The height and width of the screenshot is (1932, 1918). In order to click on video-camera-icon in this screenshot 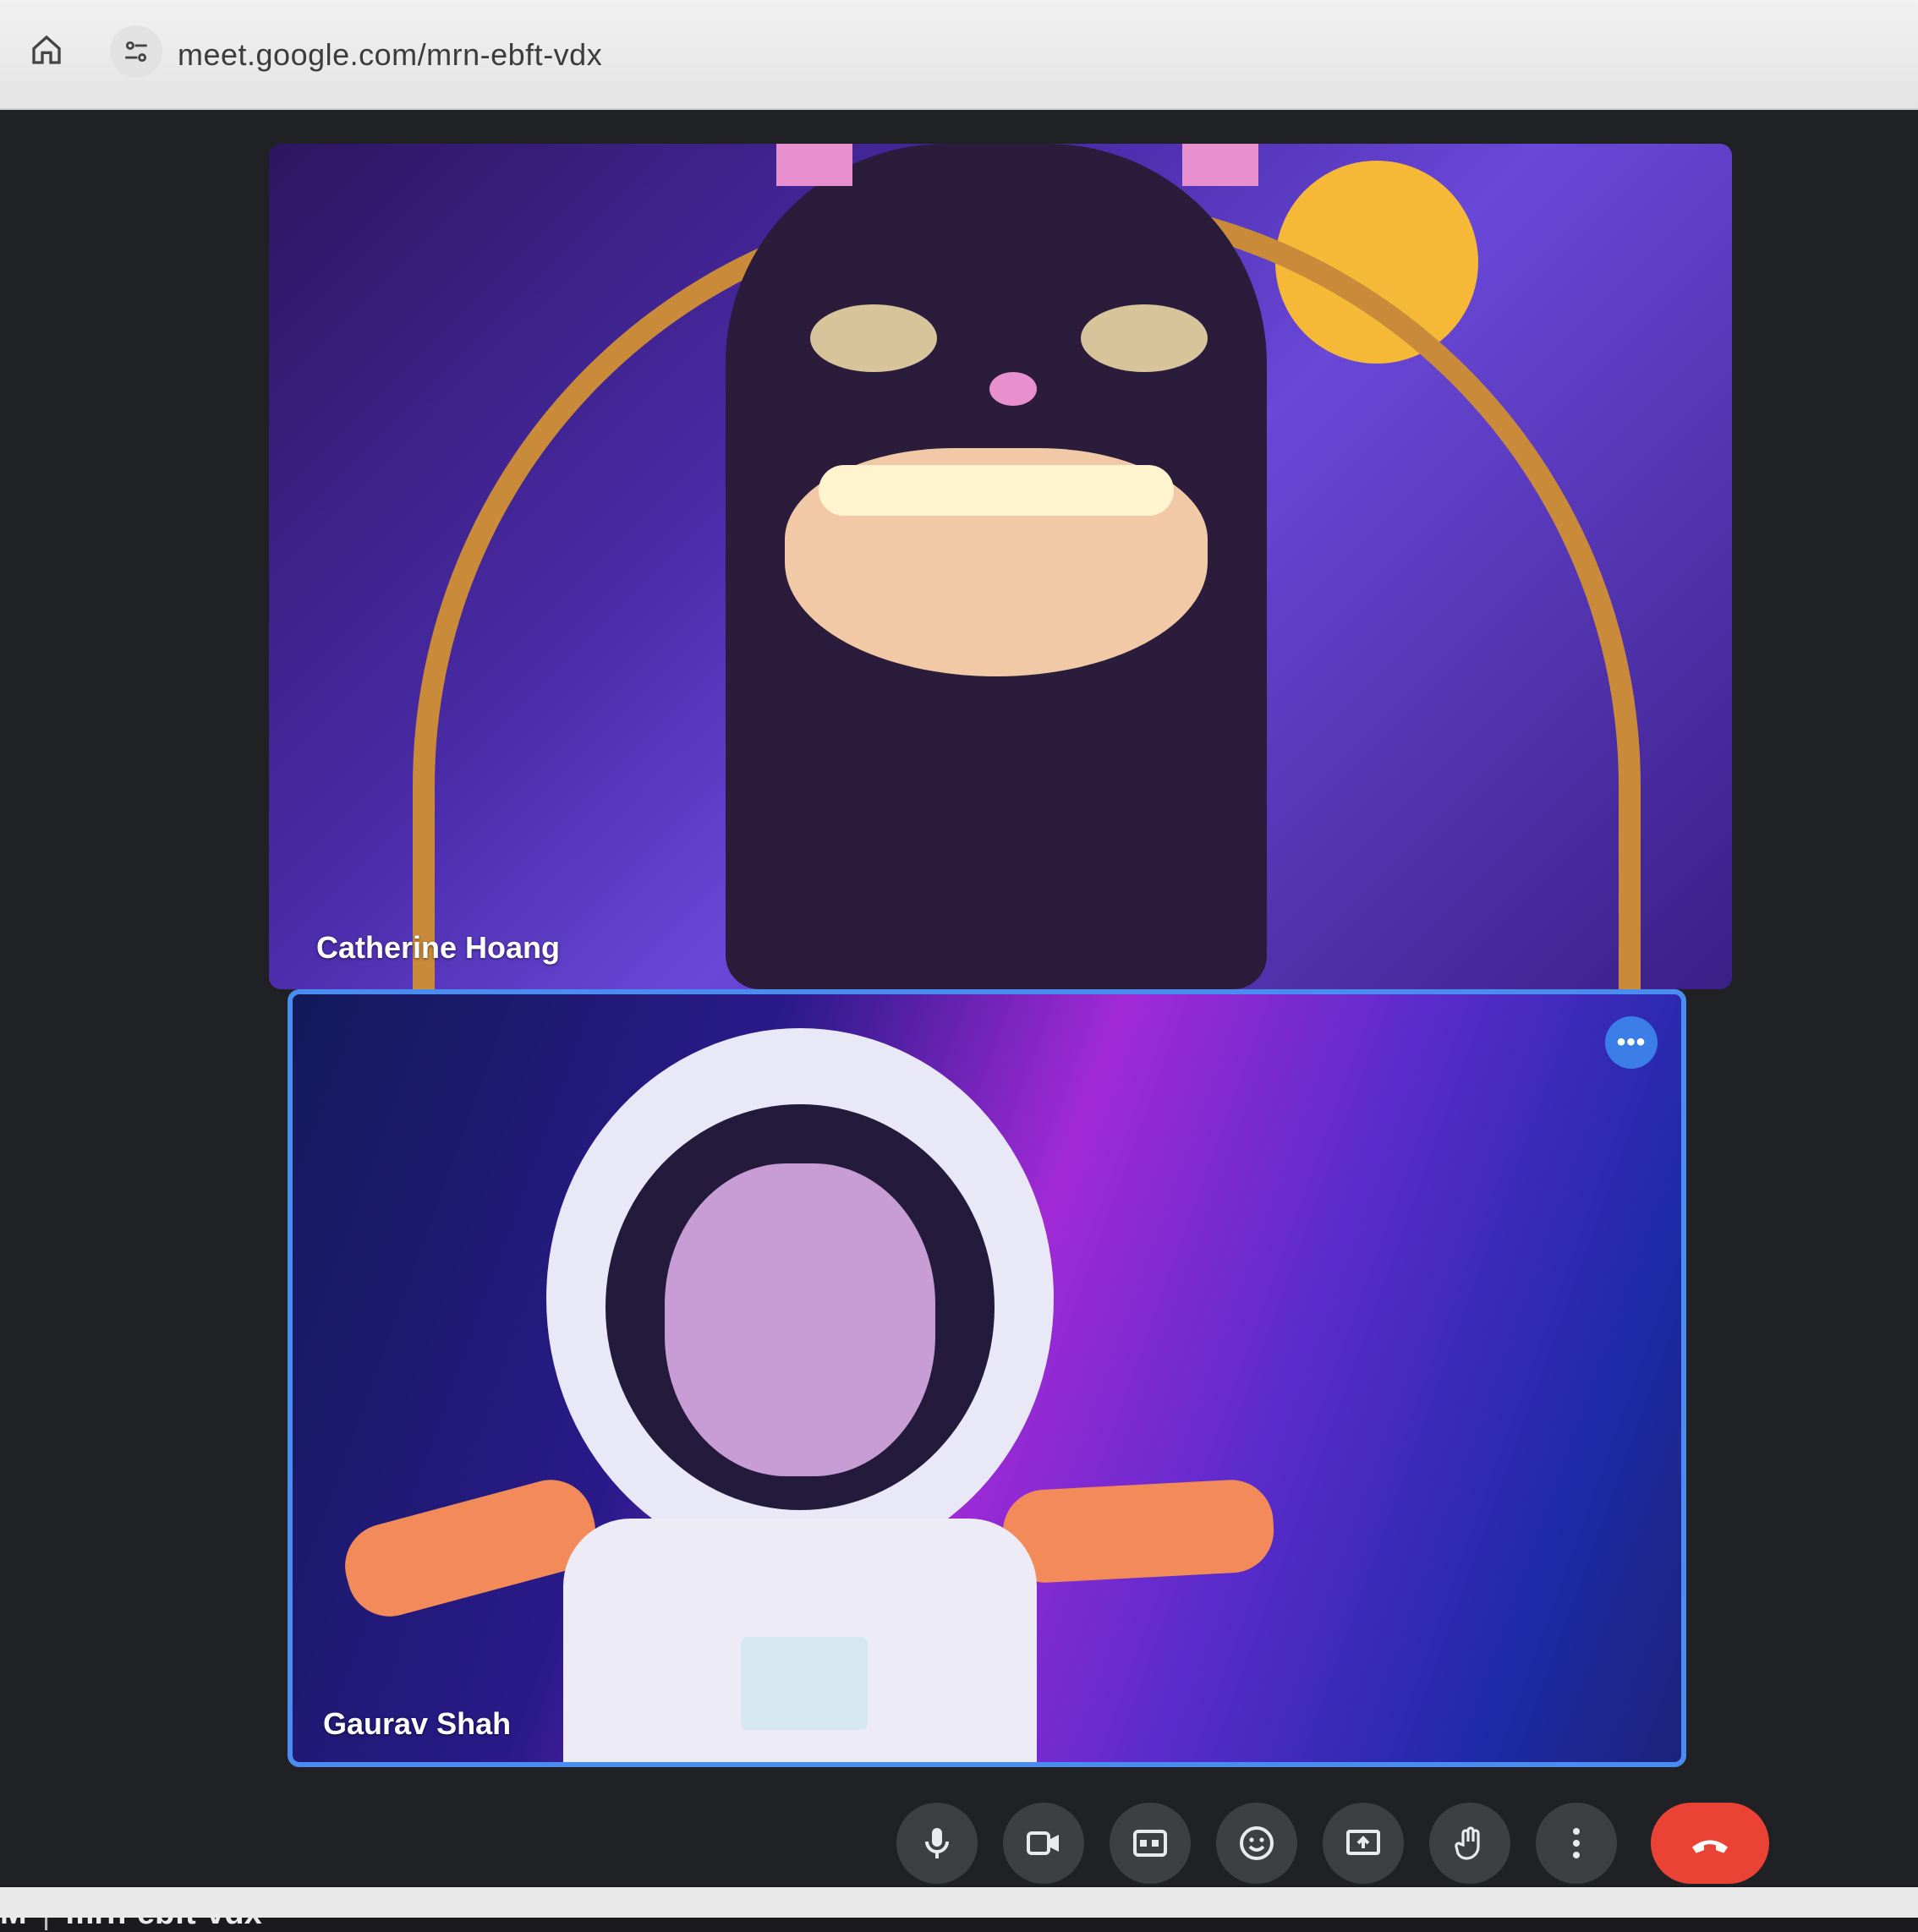, I will do `click(1043, 1843)`.